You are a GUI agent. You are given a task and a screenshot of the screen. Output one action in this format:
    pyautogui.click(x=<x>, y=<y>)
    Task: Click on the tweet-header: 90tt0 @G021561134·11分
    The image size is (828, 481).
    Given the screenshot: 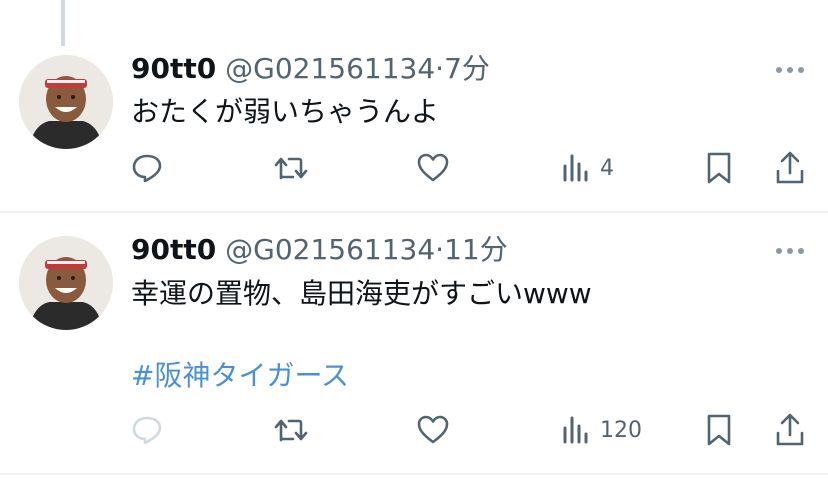 What is the action you would take?
    pyautogui.click(x=319, y=250)
    